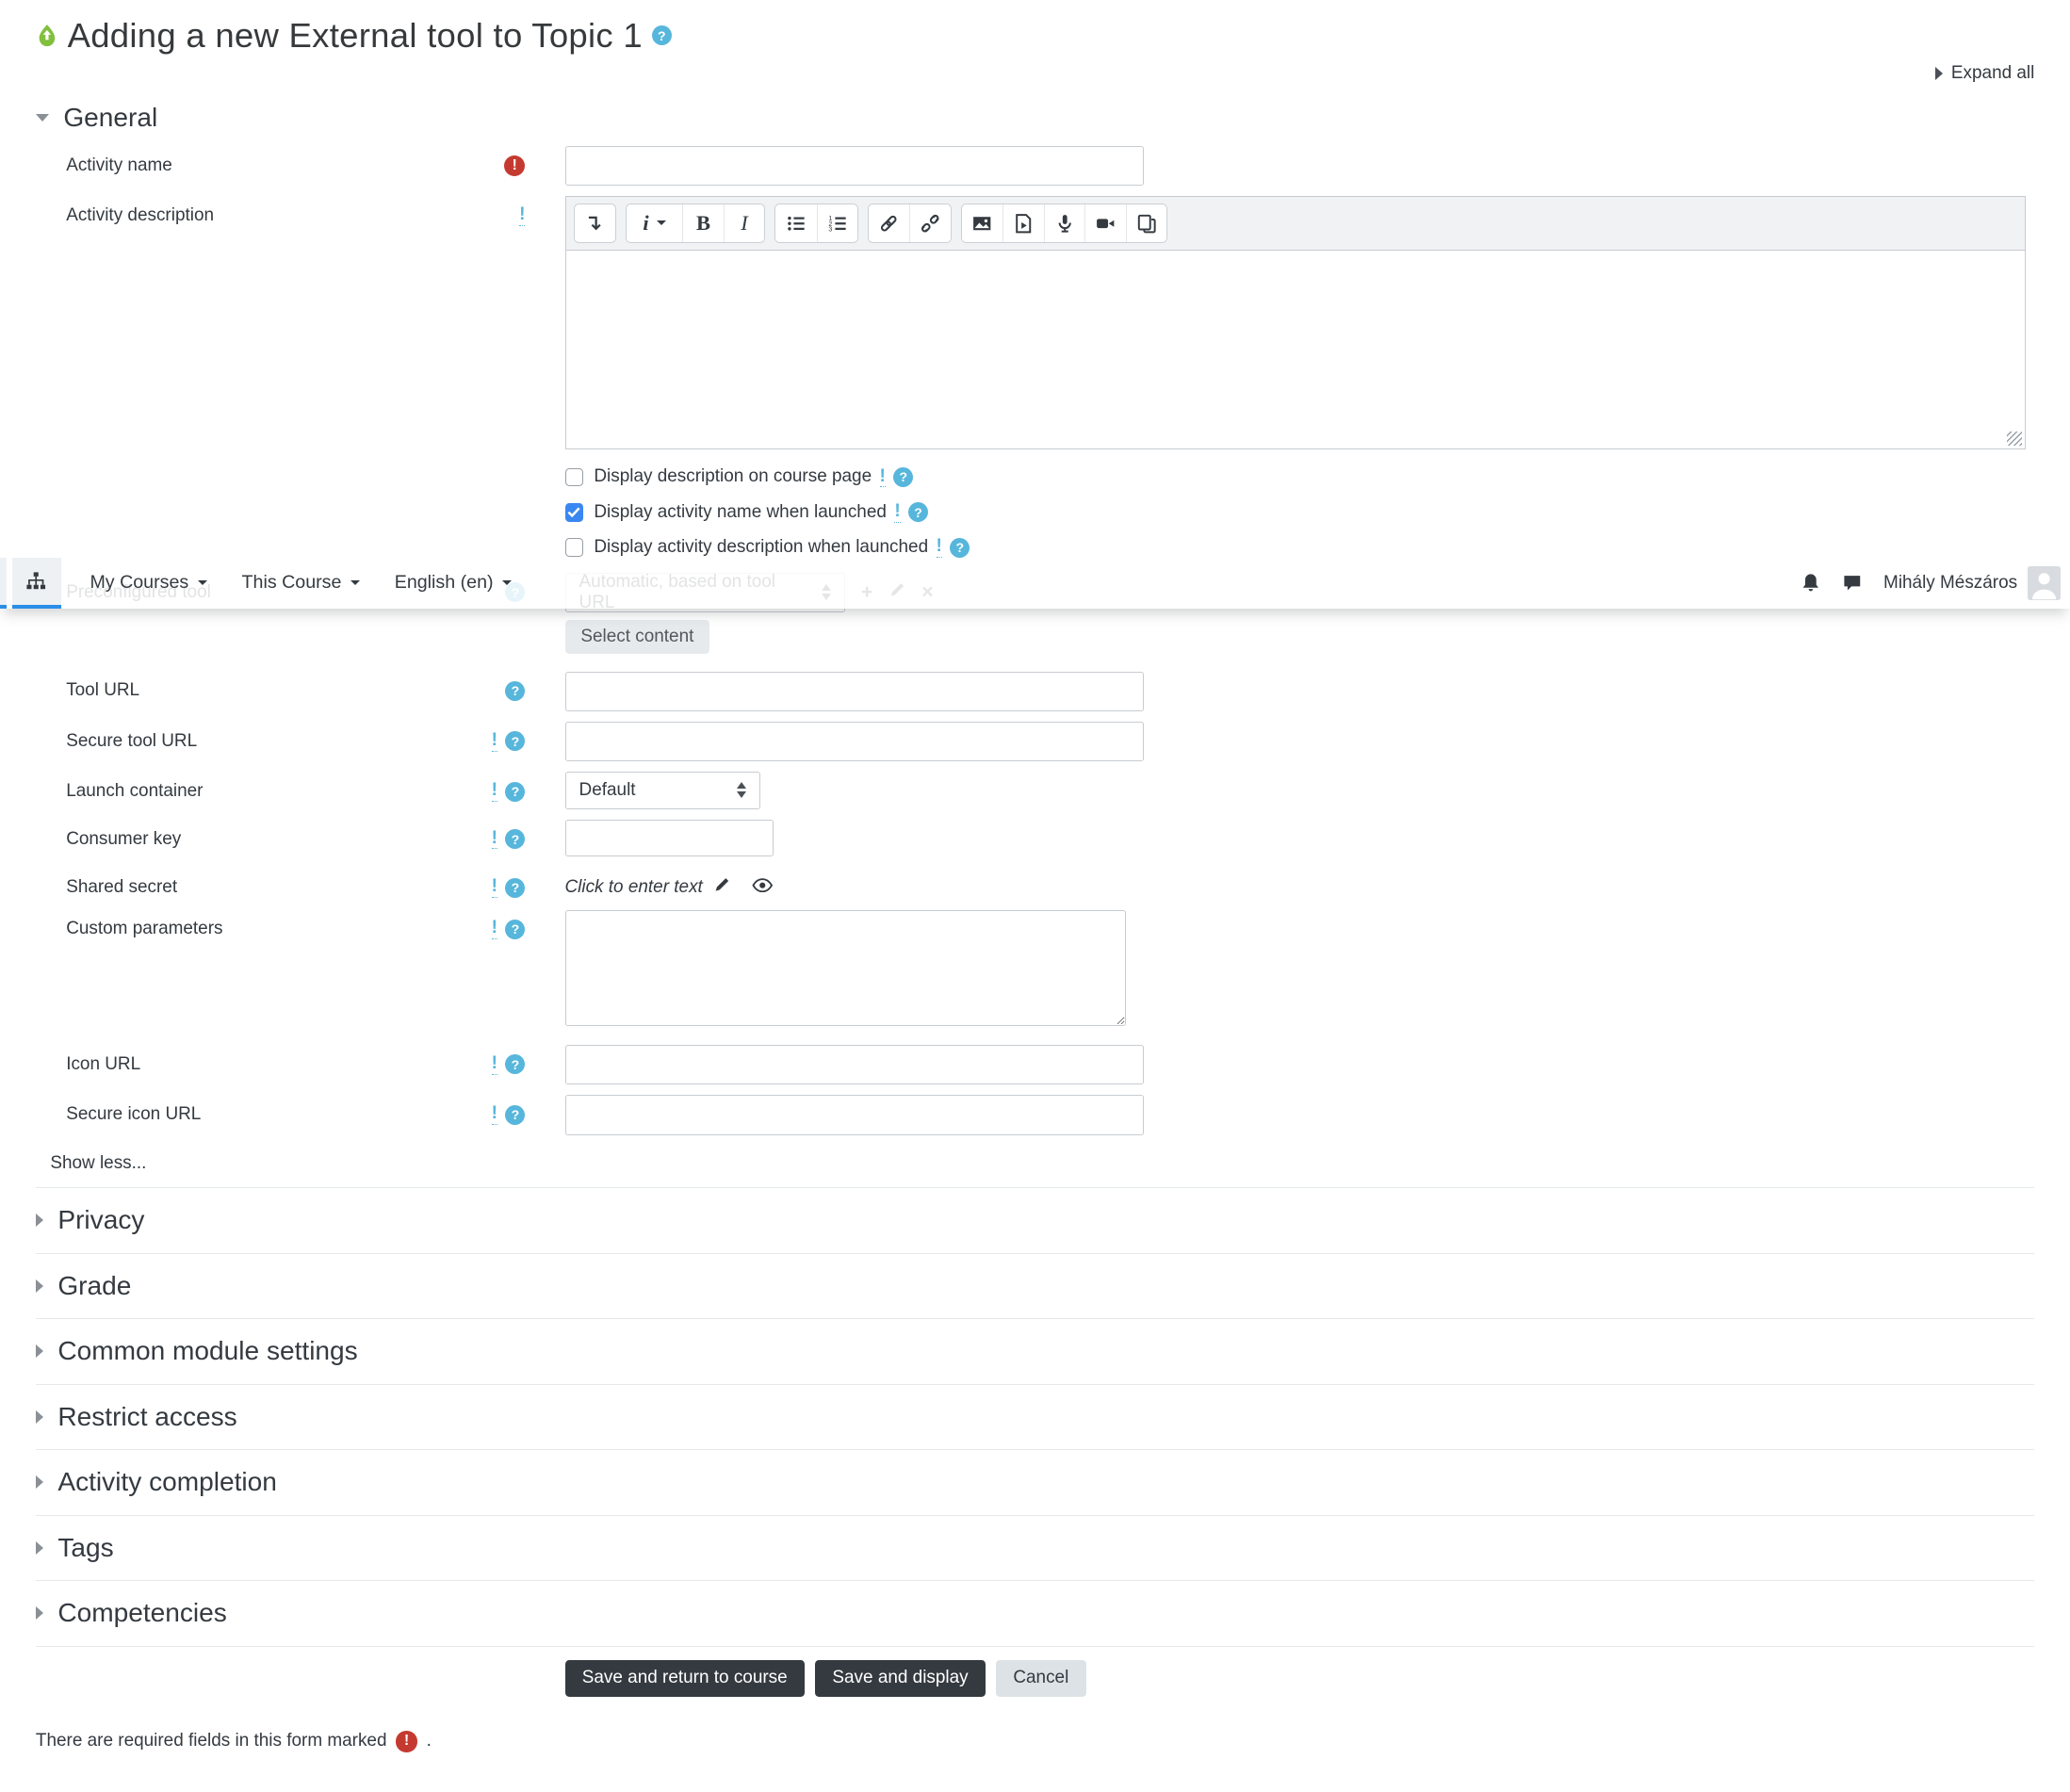 The height and width of the screenshot is (1792, 2070). Describe the element at coordinates (1035, 1221) in the screenshot. I see `section-privacy: Privacy` at that location.